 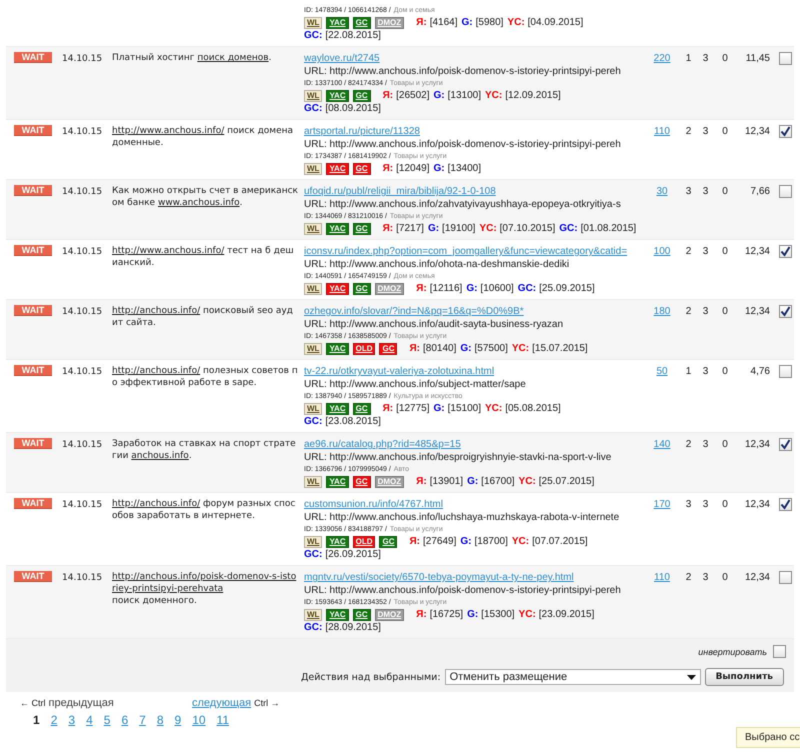 I want to click on description-link: www.anchous.info, so click(x=199, y=203).